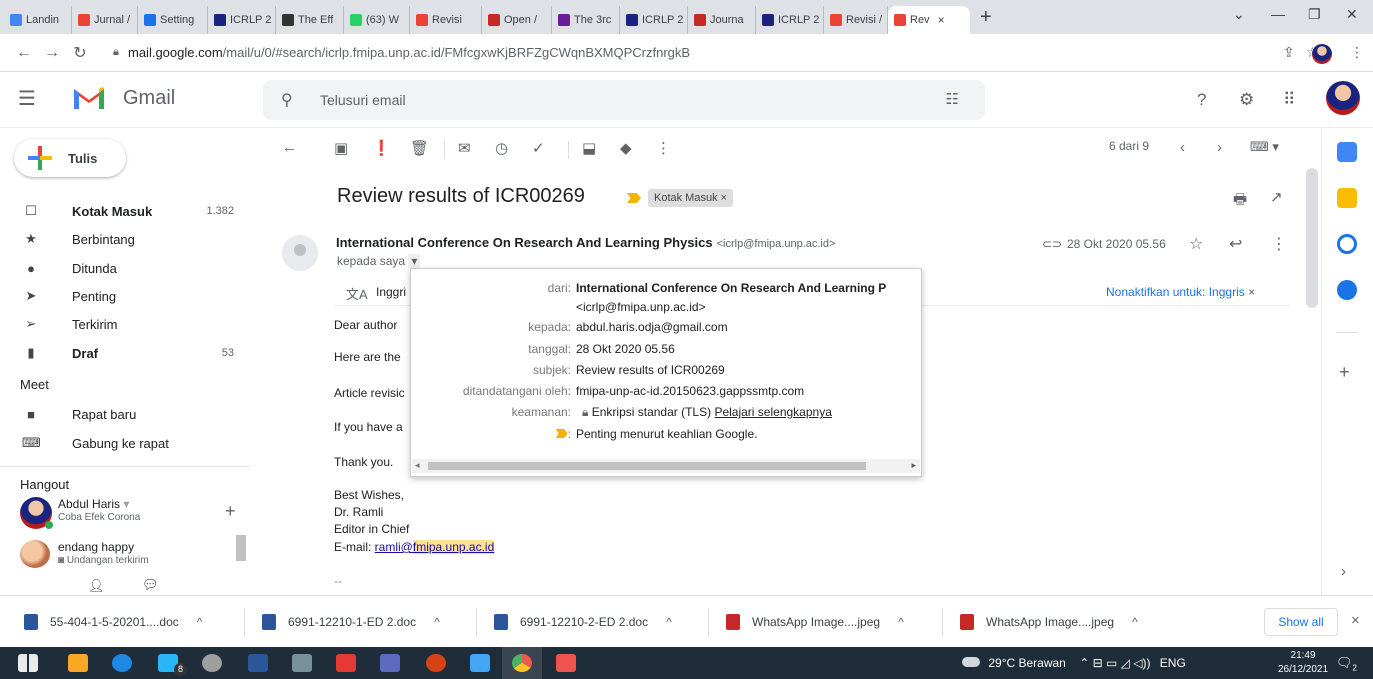 This screenshot has width=1373, height=679. Describe the element at coordinates (1264, 147) in the screenshot. I see `input-tools-icon: ⌨ ▾` at that location.